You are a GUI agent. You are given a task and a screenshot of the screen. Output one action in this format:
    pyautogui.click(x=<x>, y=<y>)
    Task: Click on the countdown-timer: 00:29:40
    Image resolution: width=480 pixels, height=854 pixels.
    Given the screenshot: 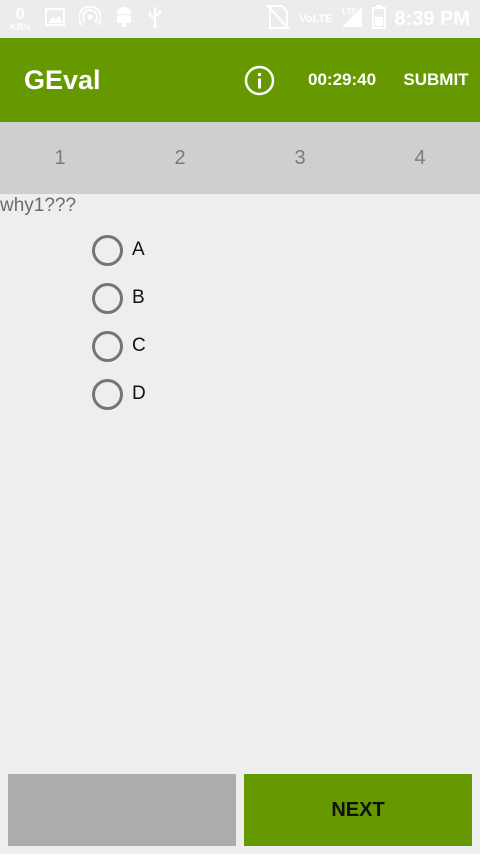 What is the action you would take?
    pyautogui.click(x=342, y=79)
    